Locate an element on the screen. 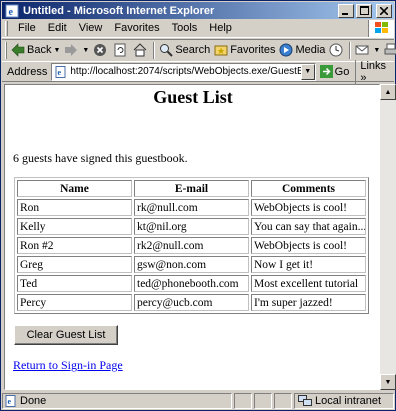  table-row: Ron #2 rk2@null.com WebObjects is cool! is located at coordinates (191, 245).